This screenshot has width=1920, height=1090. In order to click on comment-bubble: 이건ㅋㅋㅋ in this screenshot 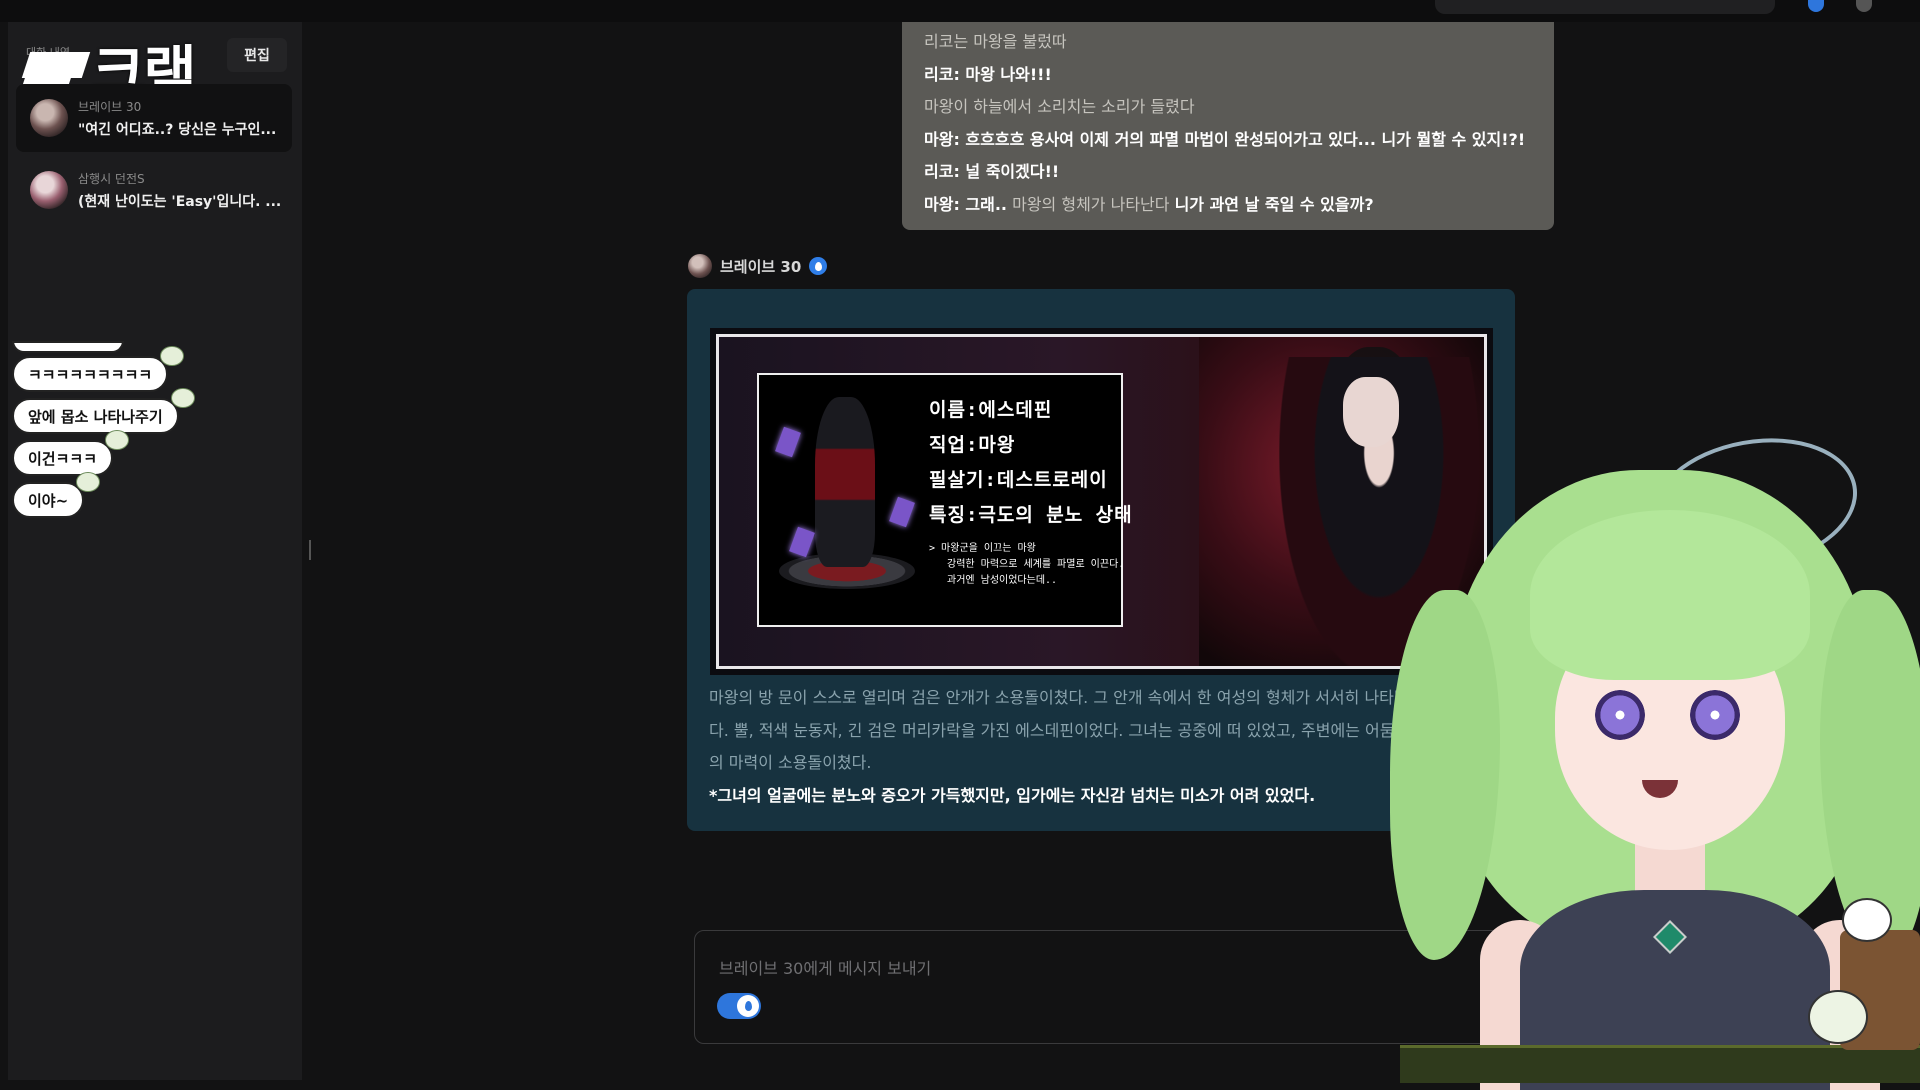, I will do `click(71, 453)`.